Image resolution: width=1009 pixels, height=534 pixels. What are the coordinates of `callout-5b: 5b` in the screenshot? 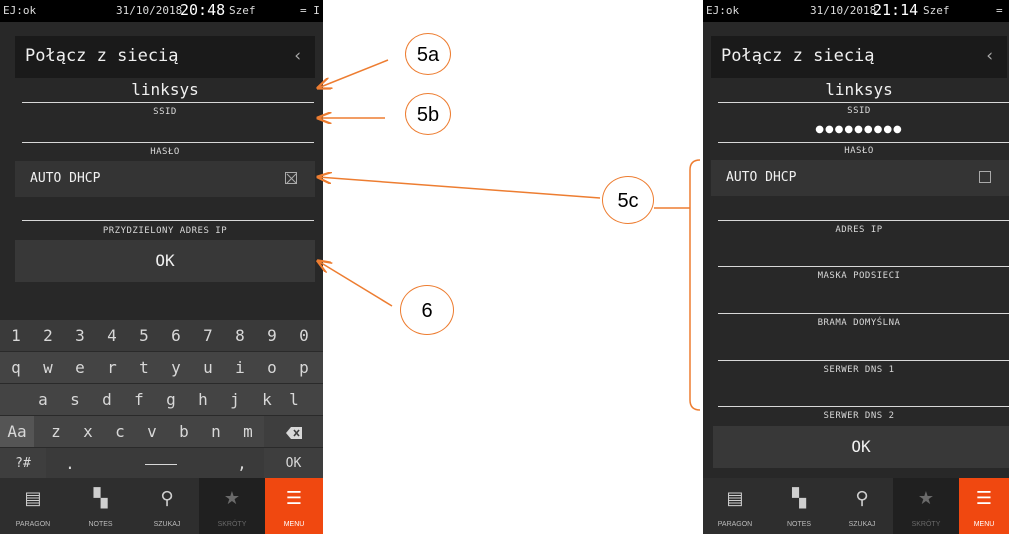 It's located at (428, 114).